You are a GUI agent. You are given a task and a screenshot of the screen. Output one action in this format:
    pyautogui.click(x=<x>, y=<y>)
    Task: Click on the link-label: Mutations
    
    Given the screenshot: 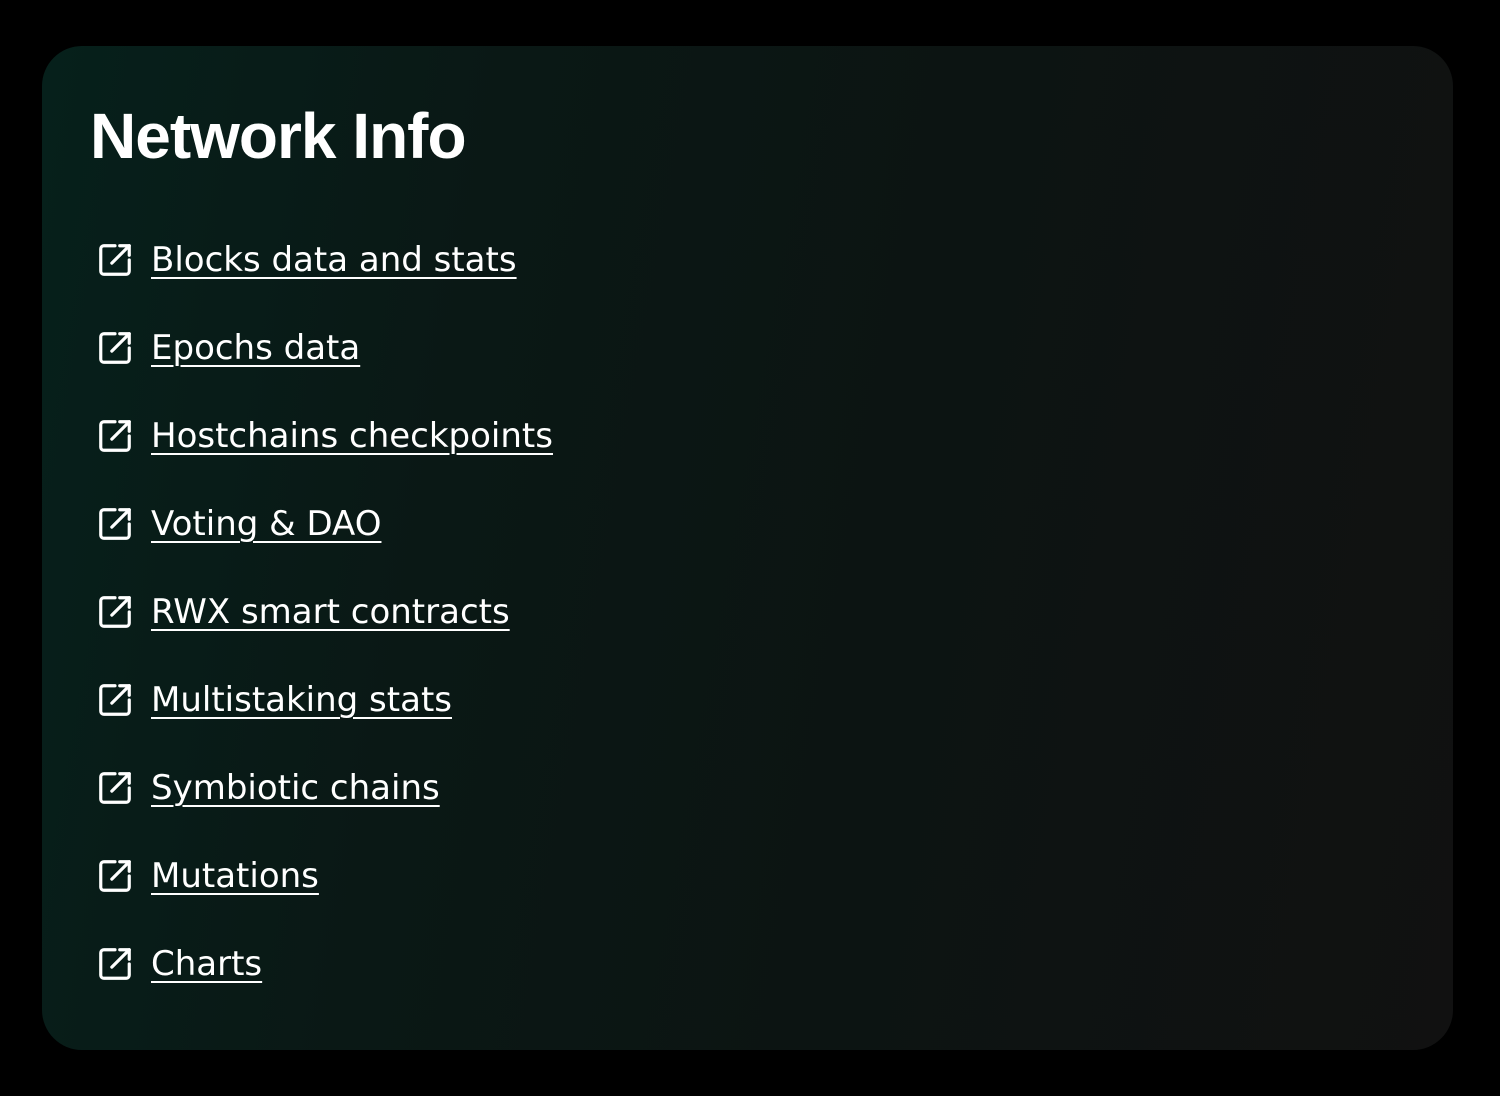 What is the action you would take?
    pyautogui.click(x=235, y=876)
    